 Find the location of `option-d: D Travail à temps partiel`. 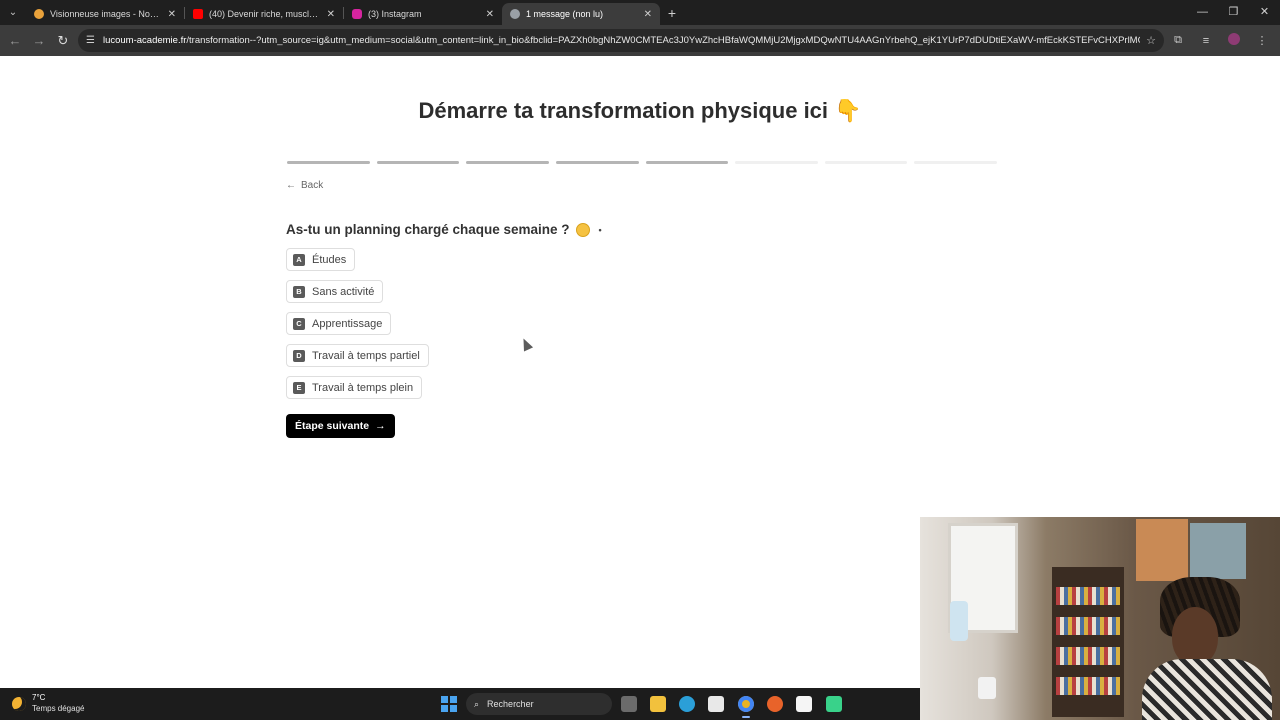

option-d: D Travail à temps partiel is located at coordinates (357, 355).